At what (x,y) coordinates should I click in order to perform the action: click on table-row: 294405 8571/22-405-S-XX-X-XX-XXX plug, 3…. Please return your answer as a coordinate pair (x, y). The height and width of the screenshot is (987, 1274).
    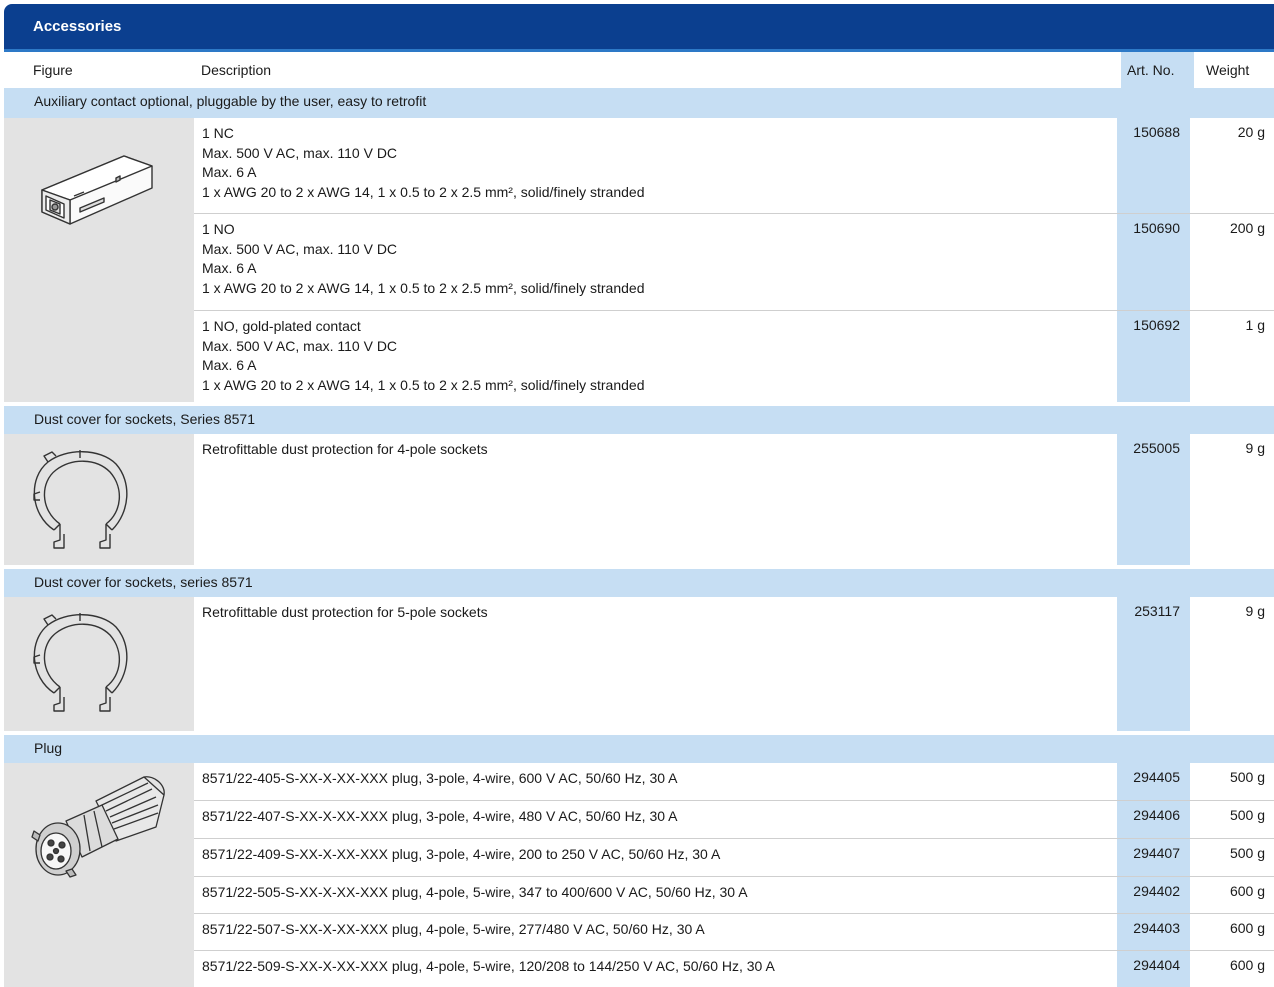
    Looking at the image, I should click on (734, 781).